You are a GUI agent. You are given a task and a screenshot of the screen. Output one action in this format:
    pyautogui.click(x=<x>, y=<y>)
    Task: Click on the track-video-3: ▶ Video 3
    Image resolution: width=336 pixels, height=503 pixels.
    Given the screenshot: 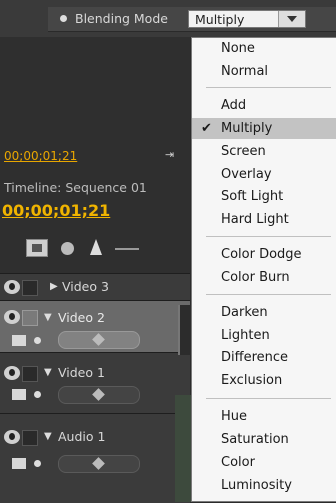 What is the action you would take?
    pyautogui.click(x=95, y=286)
    